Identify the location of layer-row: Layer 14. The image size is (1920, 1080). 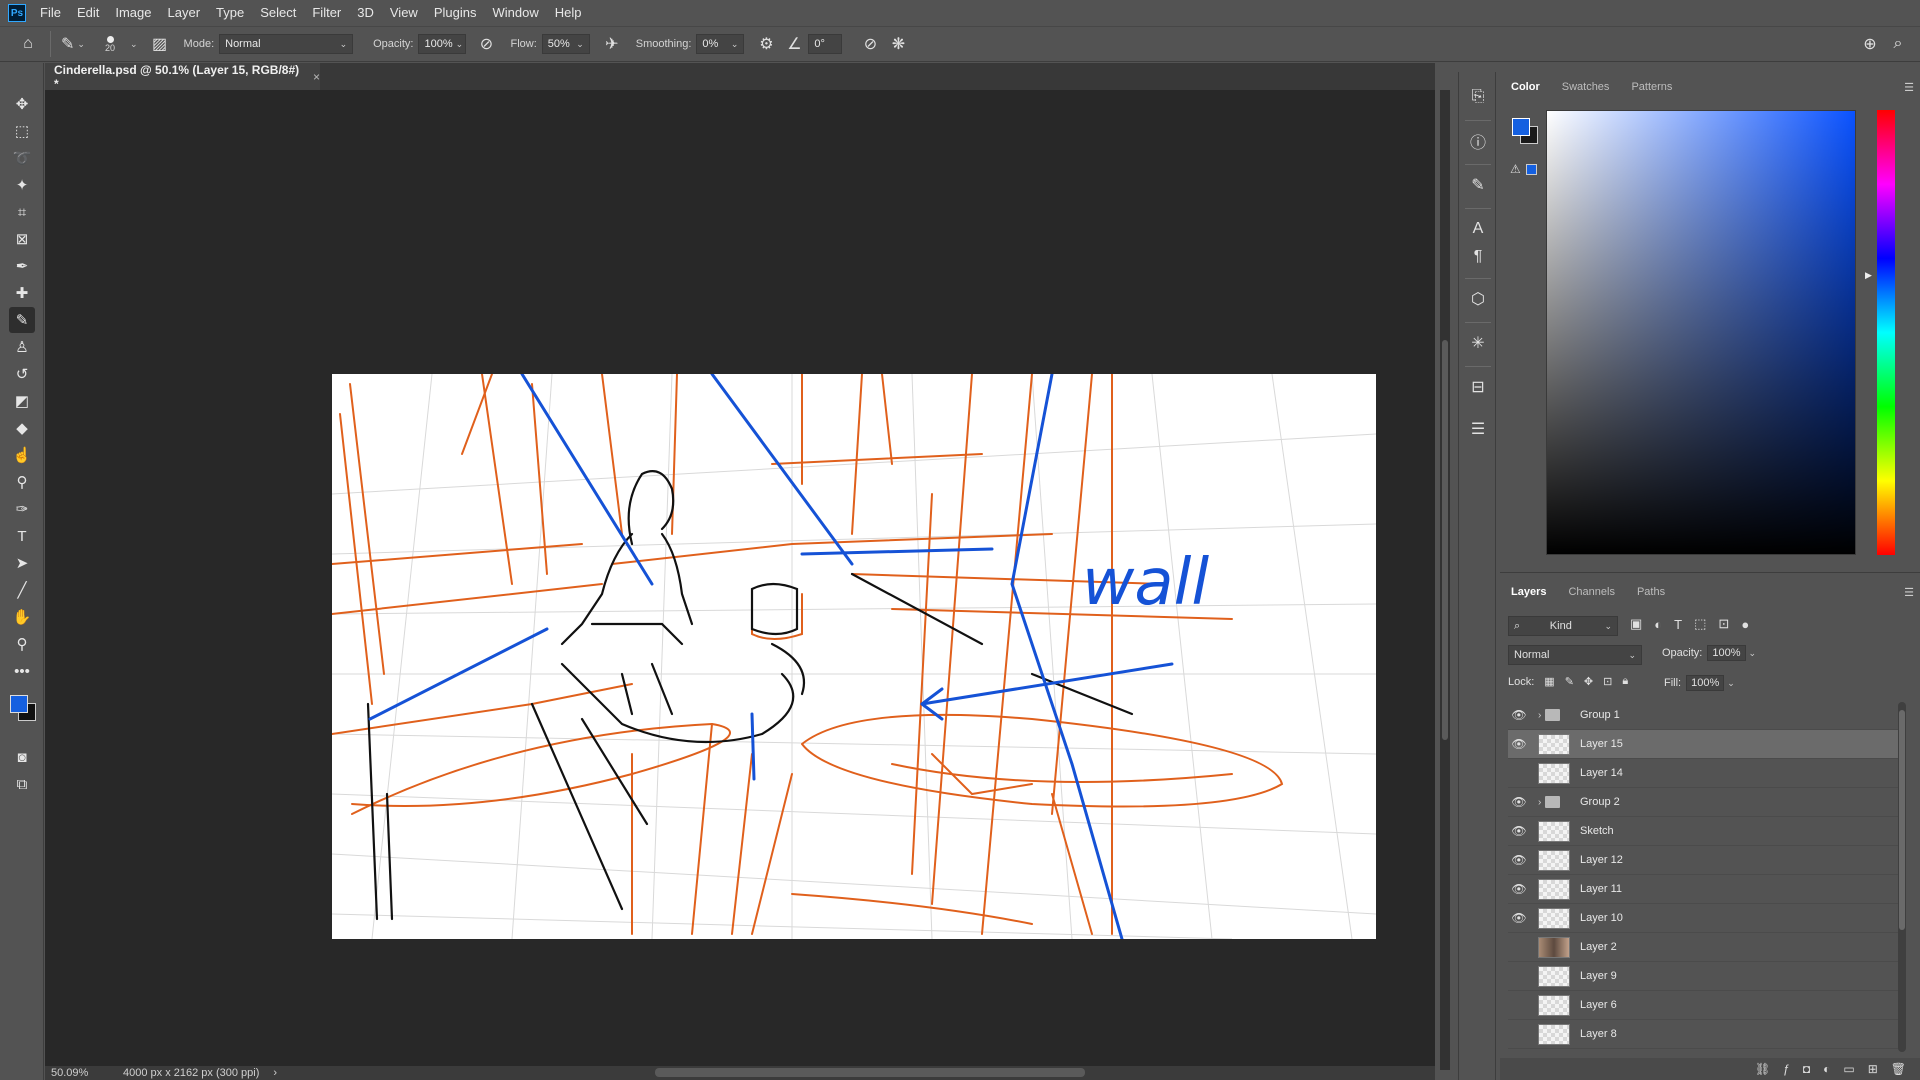
(1703, 773).